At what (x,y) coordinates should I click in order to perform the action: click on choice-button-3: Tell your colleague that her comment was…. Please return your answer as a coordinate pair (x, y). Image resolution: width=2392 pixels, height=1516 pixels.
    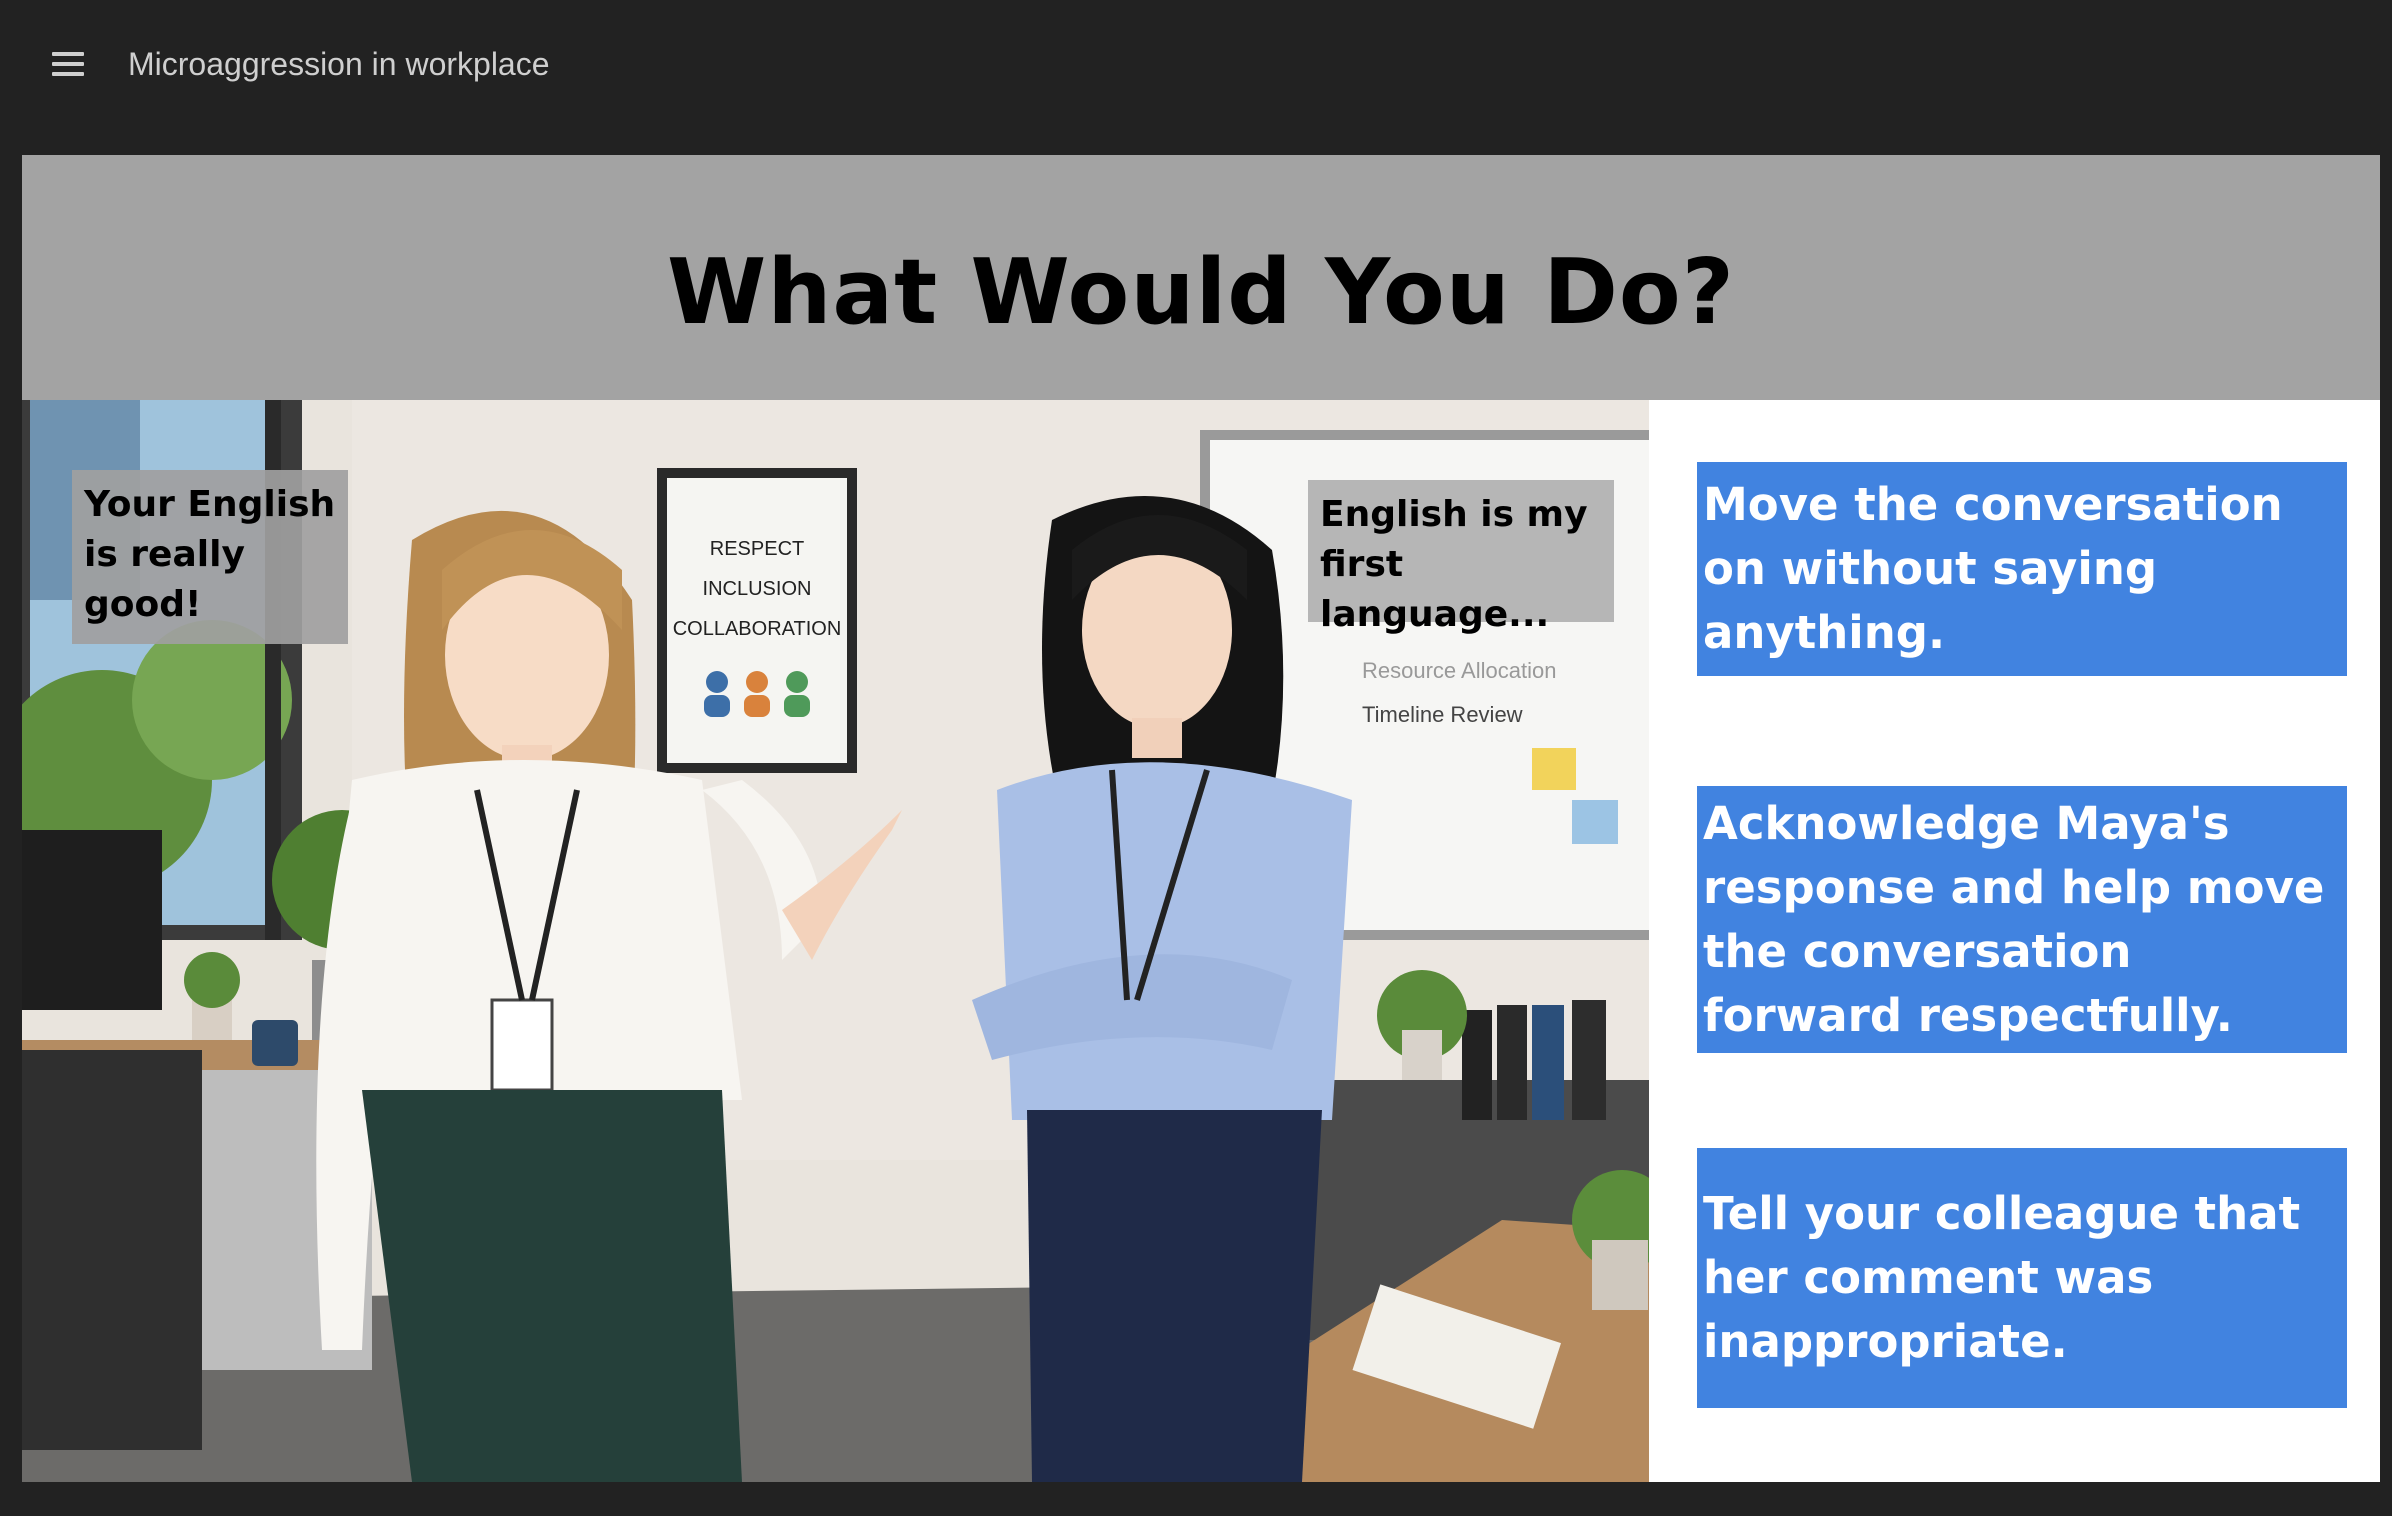
    Looking at the image, I should click on (2022, 1278).